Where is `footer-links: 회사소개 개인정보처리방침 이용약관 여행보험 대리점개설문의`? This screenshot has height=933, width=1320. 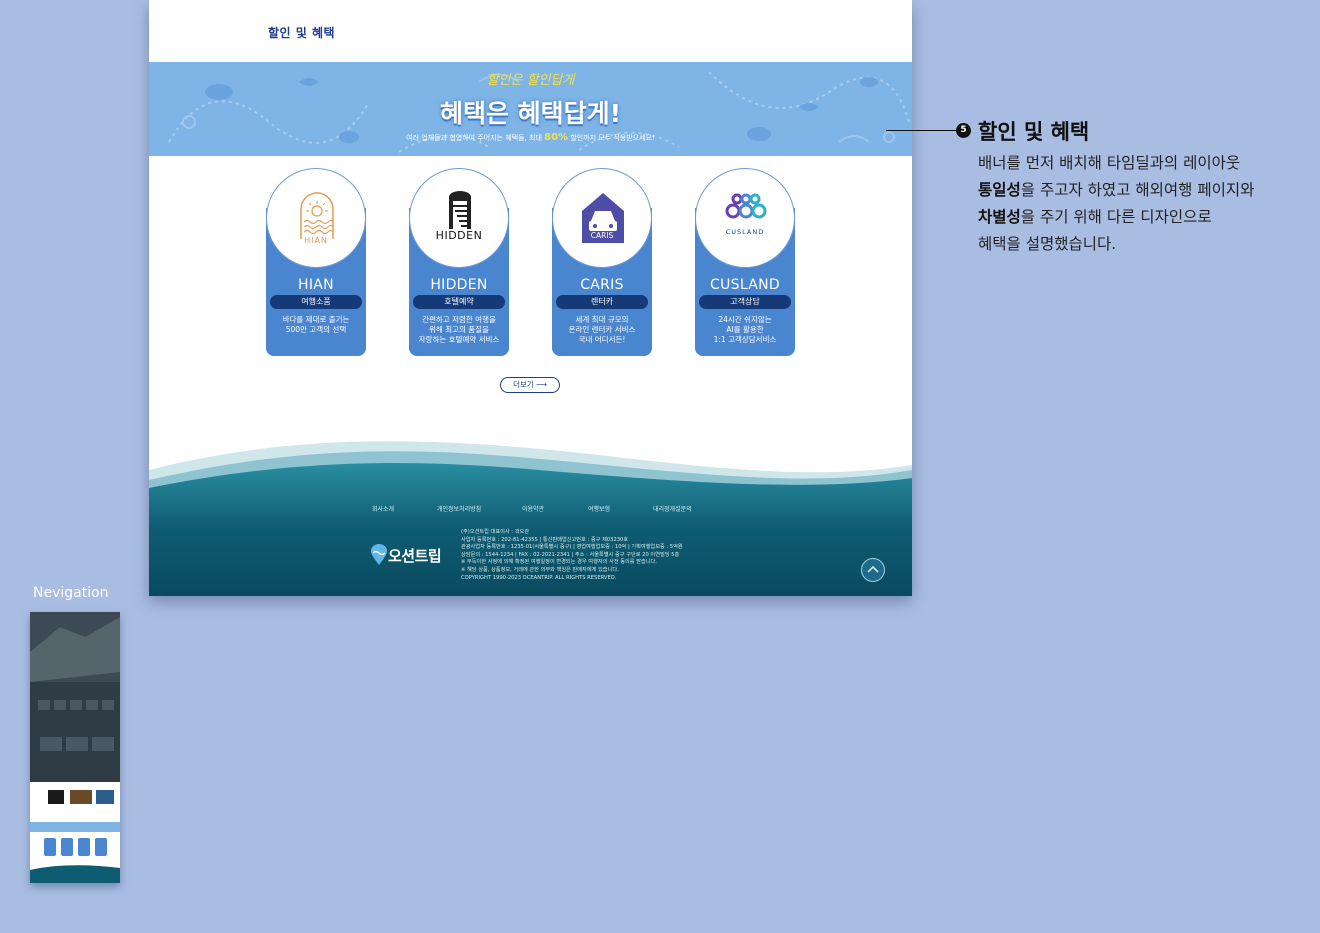 footer-links: 회사소개 개인정보처리방침 이용약관 여행보험 대리점개설문의 is located at coordinates (530, 509).